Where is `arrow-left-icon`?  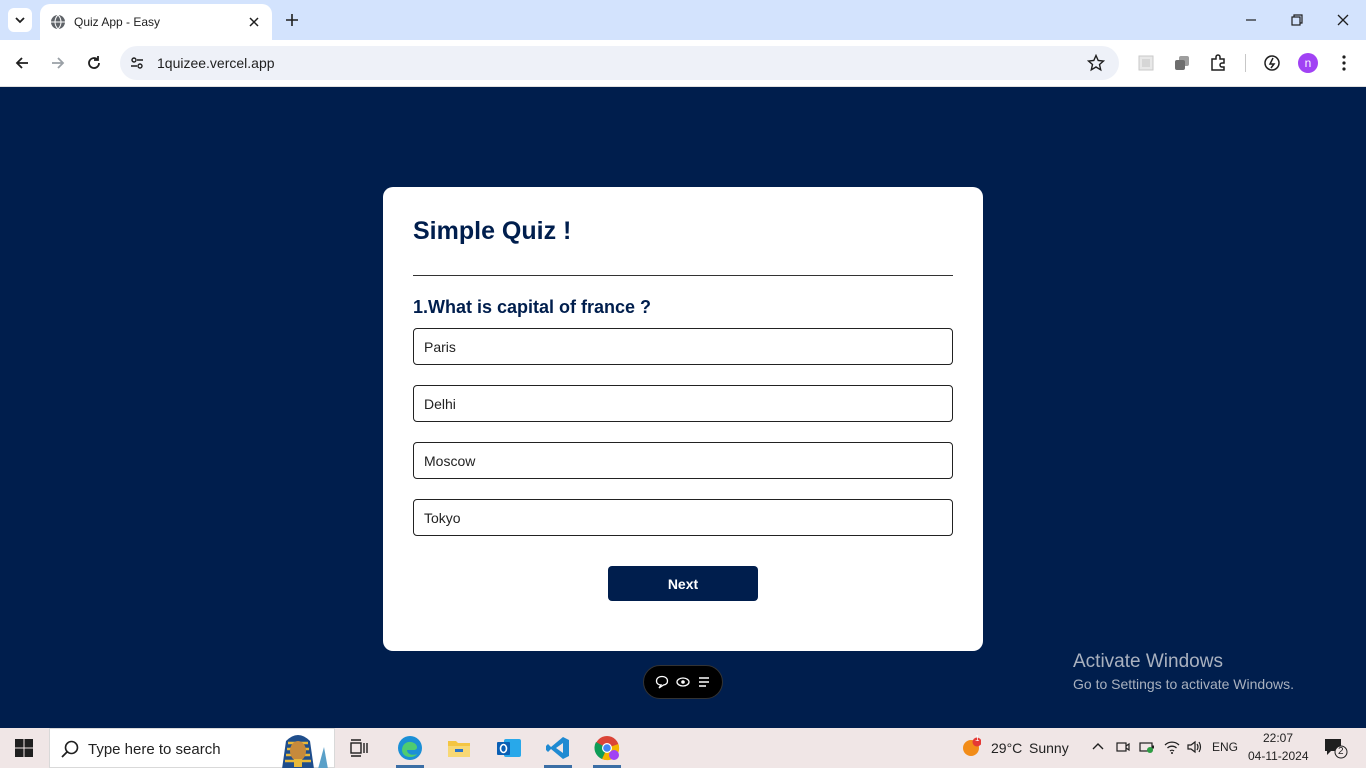 arrow-left-icon is located at coordinates (21, 63).